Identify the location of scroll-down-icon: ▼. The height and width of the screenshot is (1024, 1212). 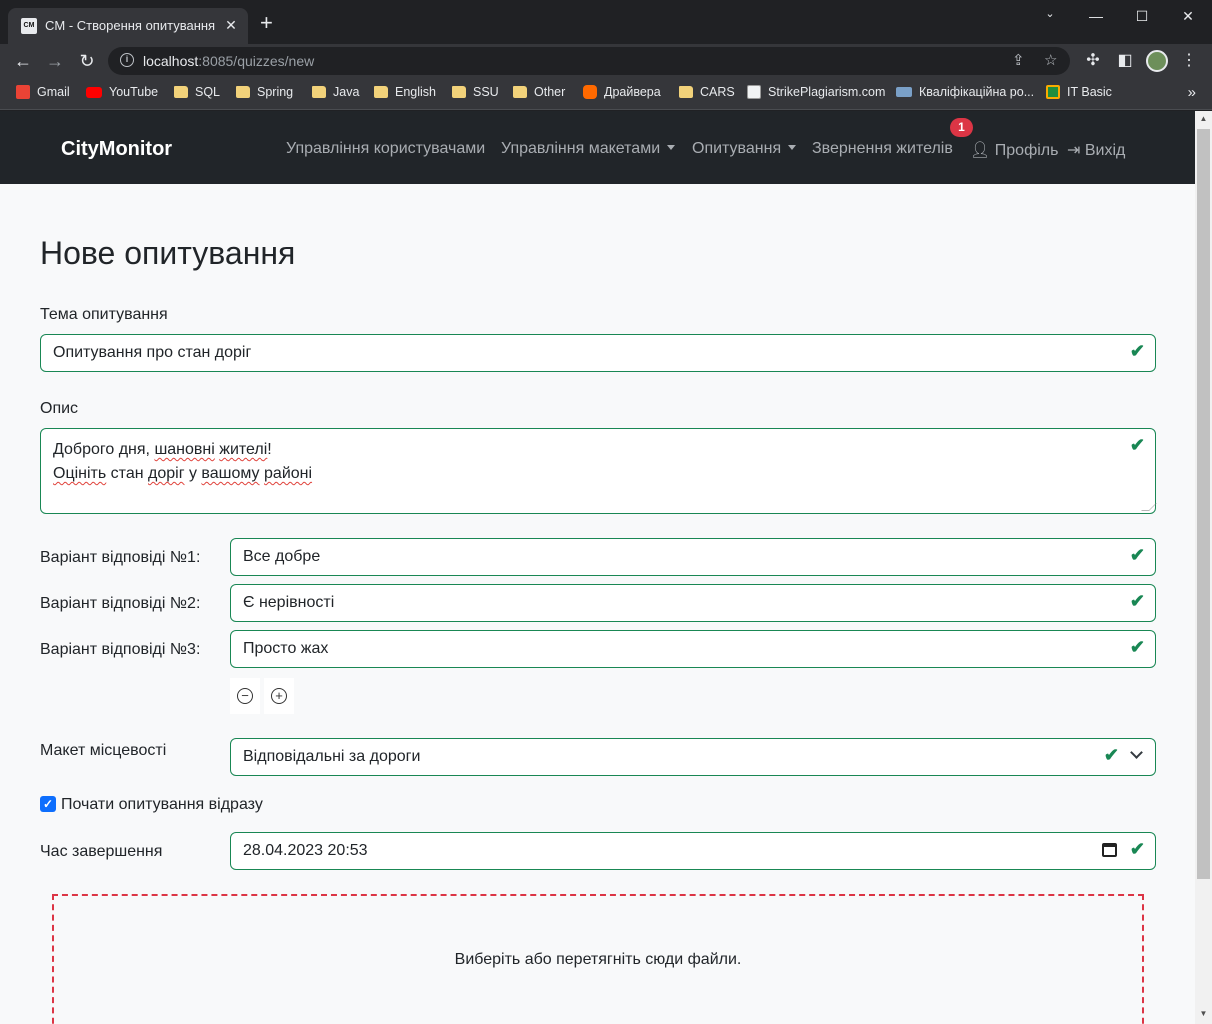
(1203, 1013).